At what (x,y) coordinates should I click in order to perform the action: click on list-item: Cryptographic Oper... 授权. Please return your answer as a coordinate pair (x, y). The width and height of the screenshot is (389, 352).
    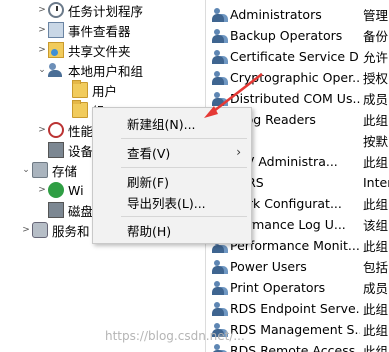
    Looking at the image, I should click on (297, 77).